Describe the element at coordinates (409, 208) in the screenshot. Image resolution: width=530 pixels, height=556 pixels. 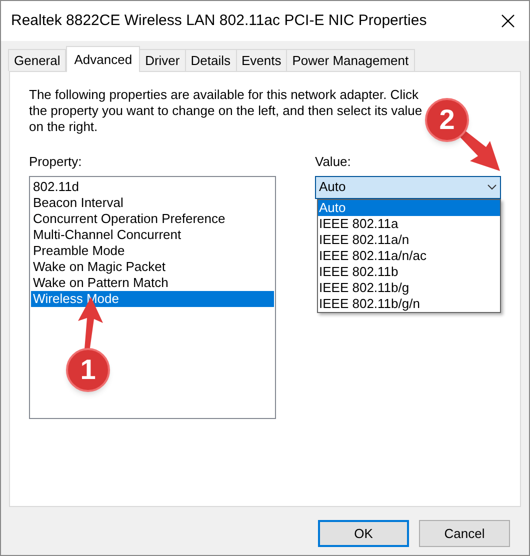
I see `dropdown-option: Auto` at that location.